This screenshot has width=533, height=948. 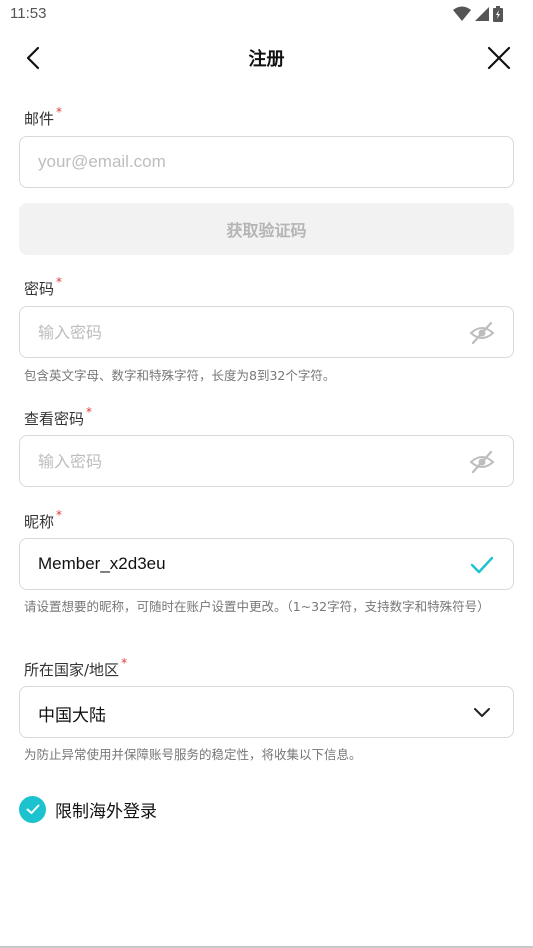 I want to click on signal-icon, so click(x=482, y=14).